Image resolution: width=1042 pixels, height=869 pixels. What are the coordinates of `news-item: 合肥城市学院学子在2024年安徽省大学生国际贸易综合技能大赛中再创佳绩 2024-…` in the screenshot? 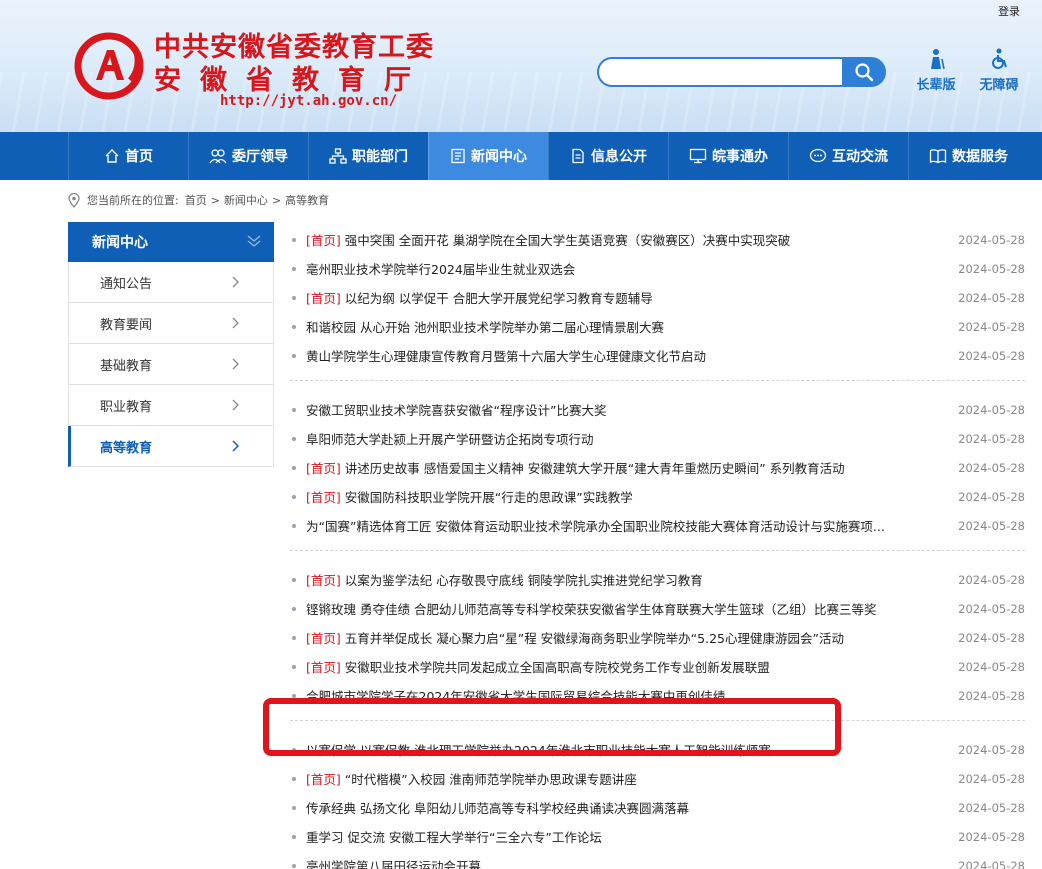 It's located at (657, 695).